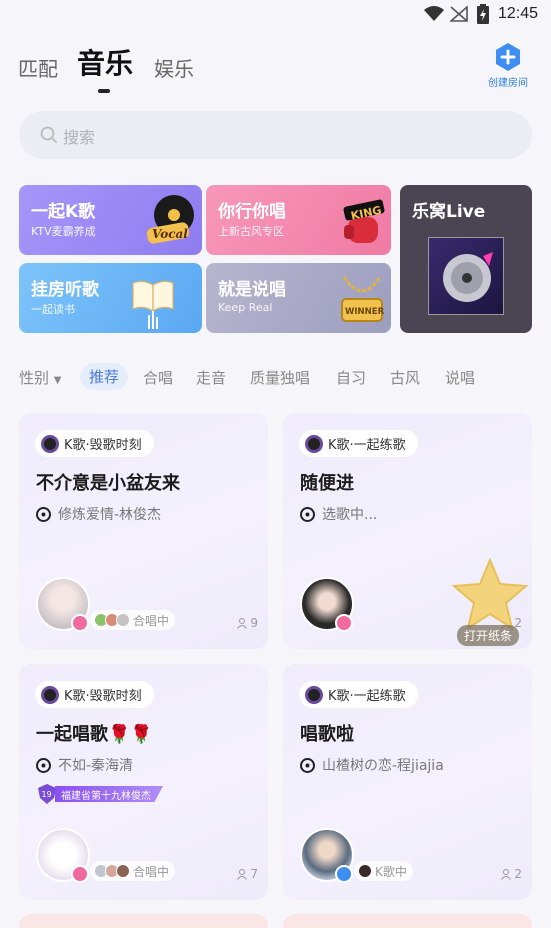 This screenshot has width=551, height=928. I want to click on room-title: 唱歌啦, so click(327, 734).